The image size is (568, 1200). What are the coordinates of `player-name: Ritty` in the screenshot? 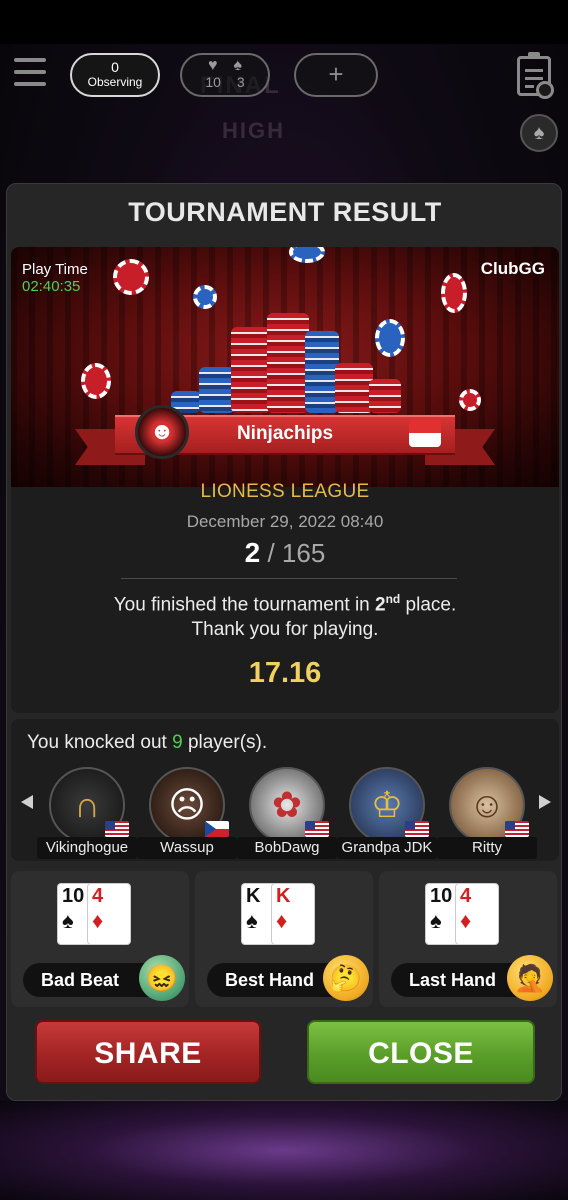 It's located at (487, 848).